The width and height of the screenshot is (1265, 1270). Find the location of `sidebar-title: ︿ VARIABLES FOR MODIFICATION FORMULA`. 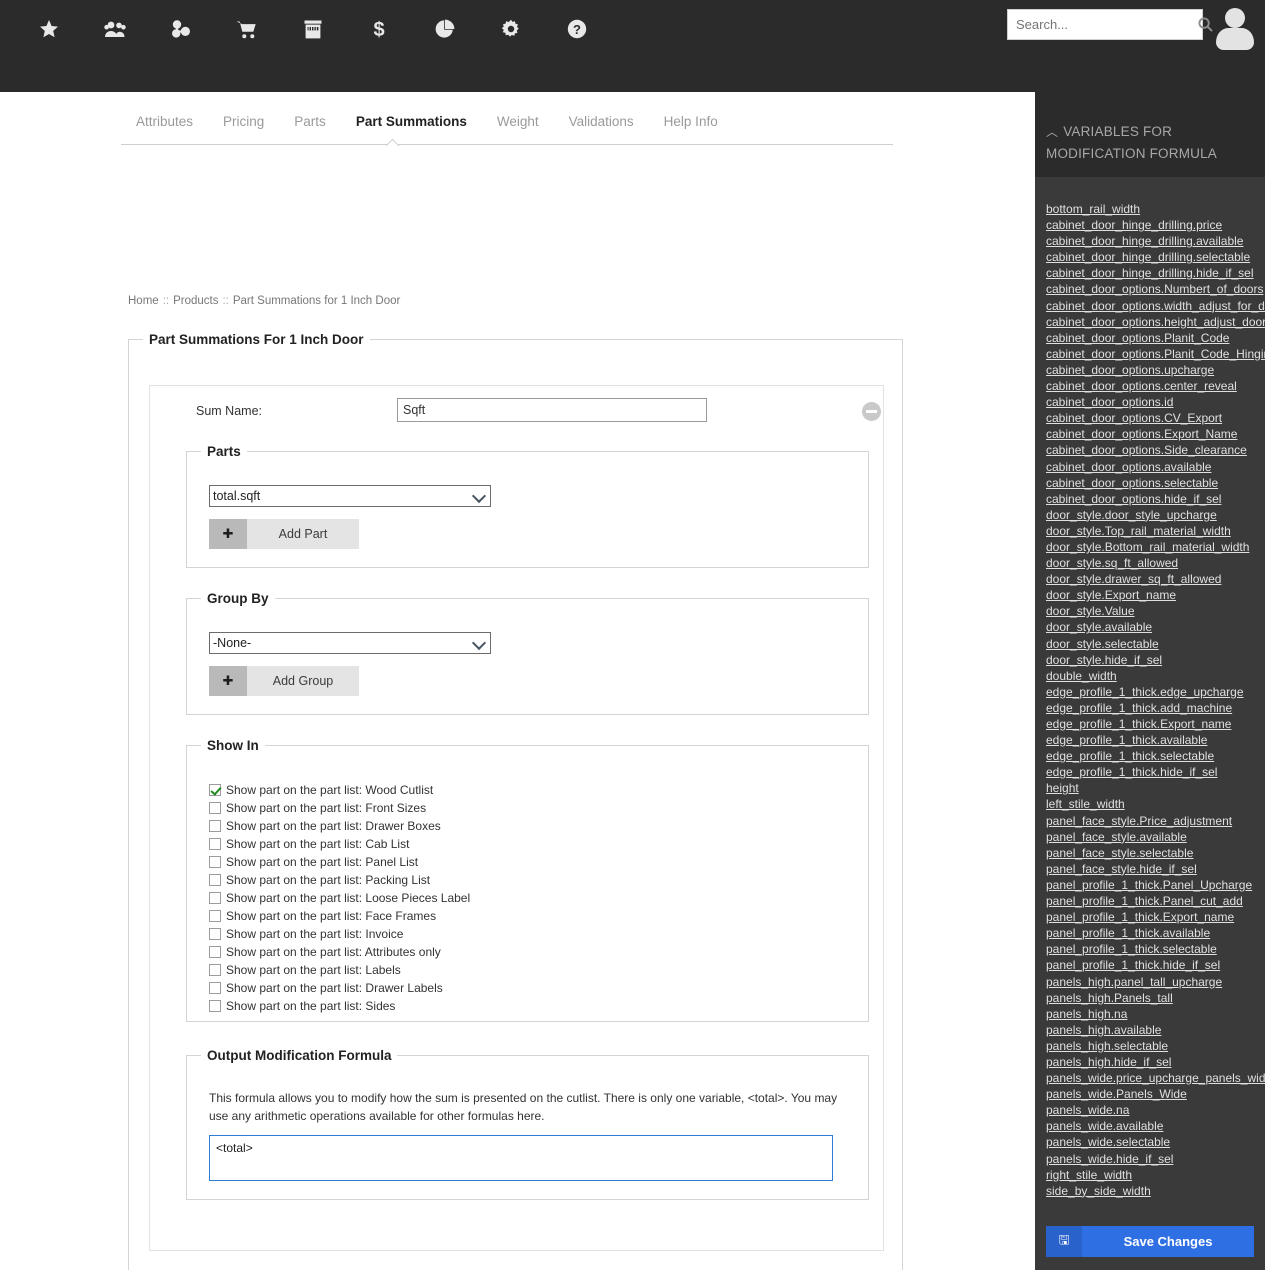

sidebar-title: ︿ VARIABLES FOR MODIFICATION FORMULA is located at coordinates (1153, 142).